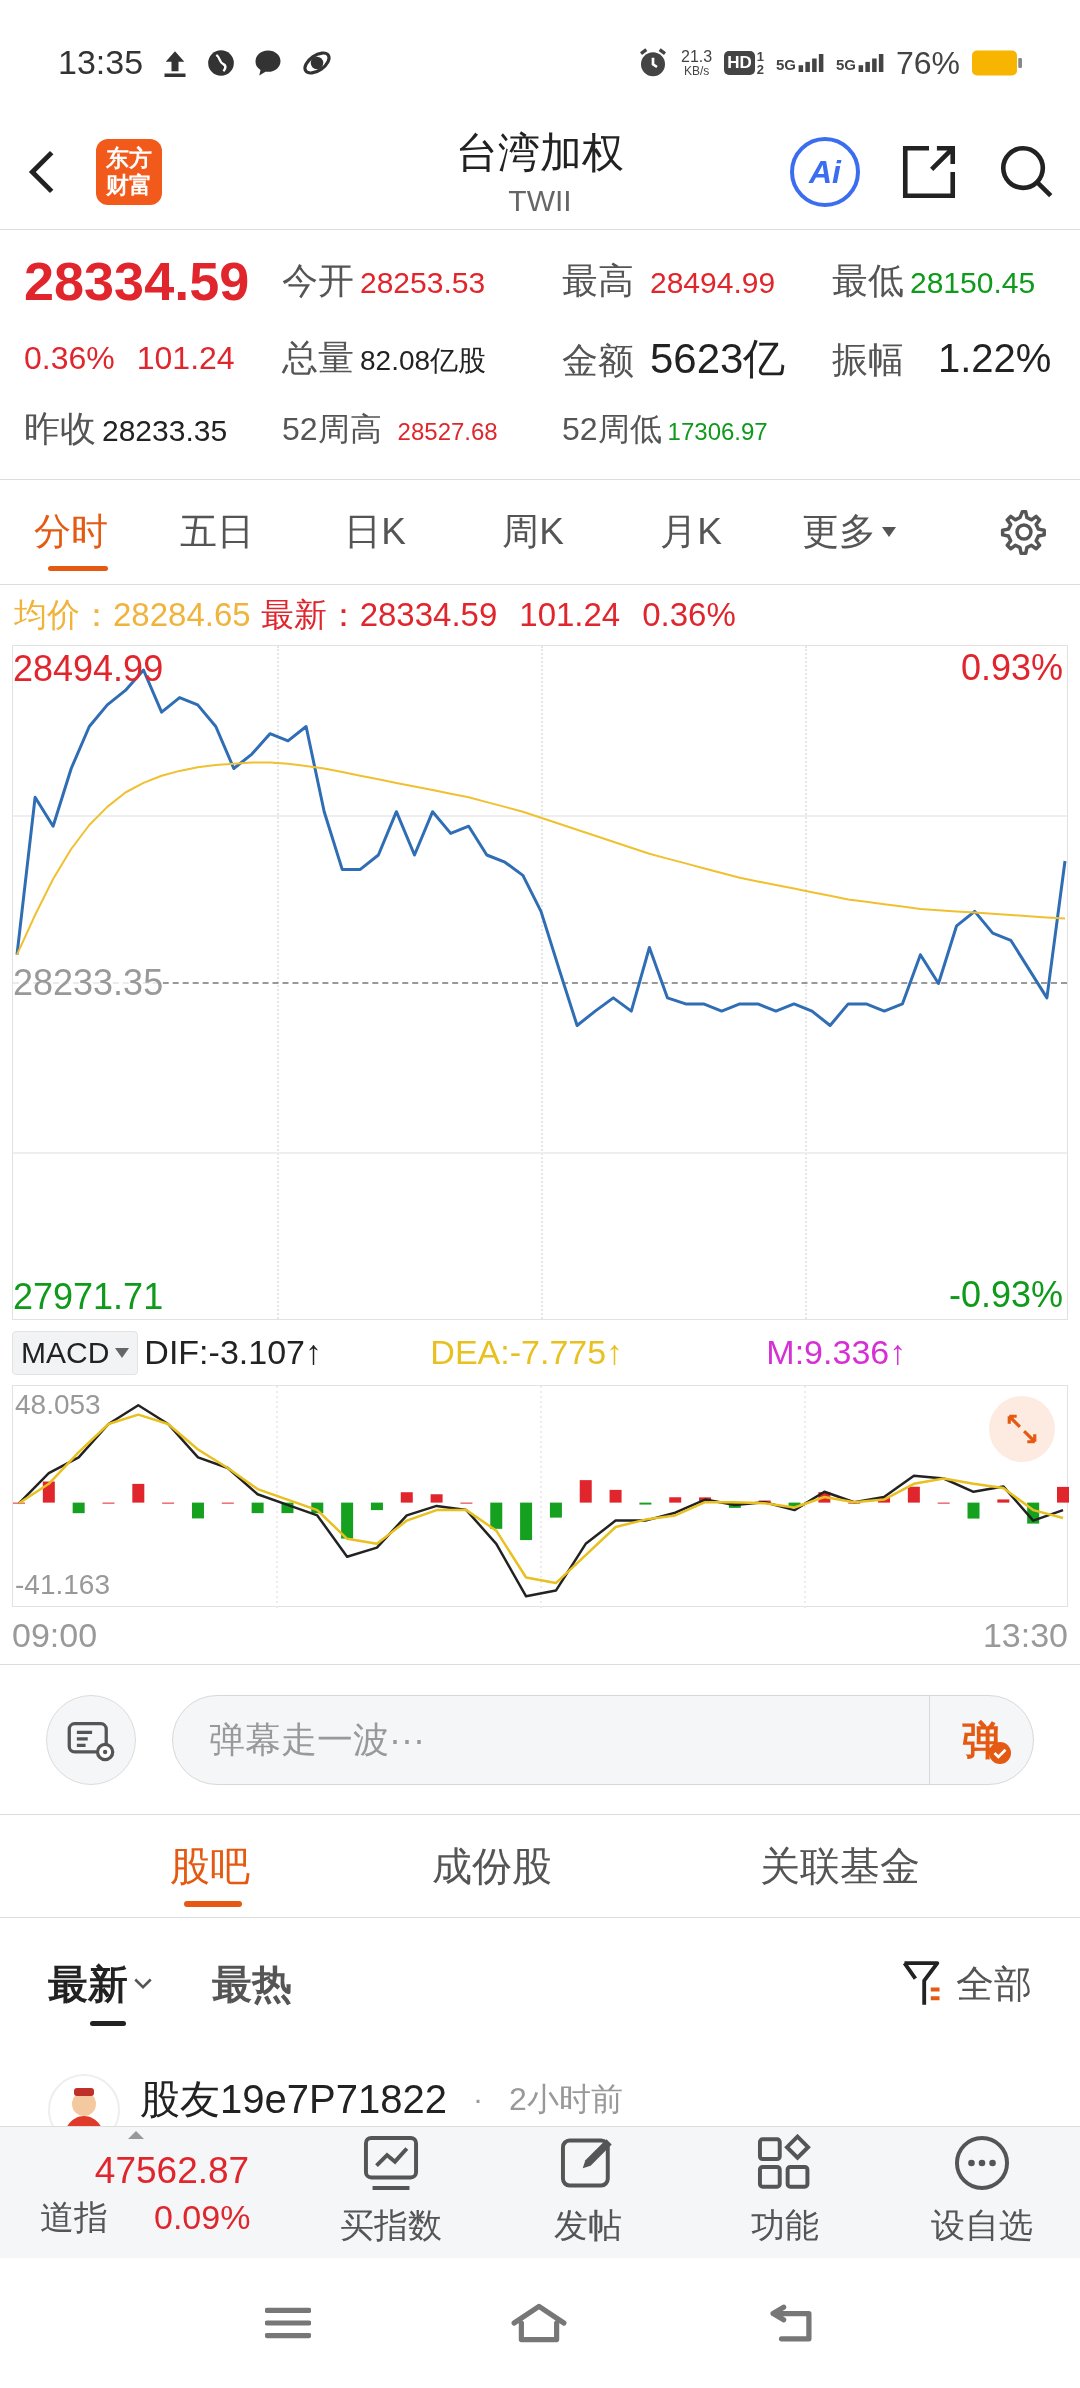  Describe the element at coordinates (332, 429) in the screenshot. I see `stat-label: 52周高` at that location.